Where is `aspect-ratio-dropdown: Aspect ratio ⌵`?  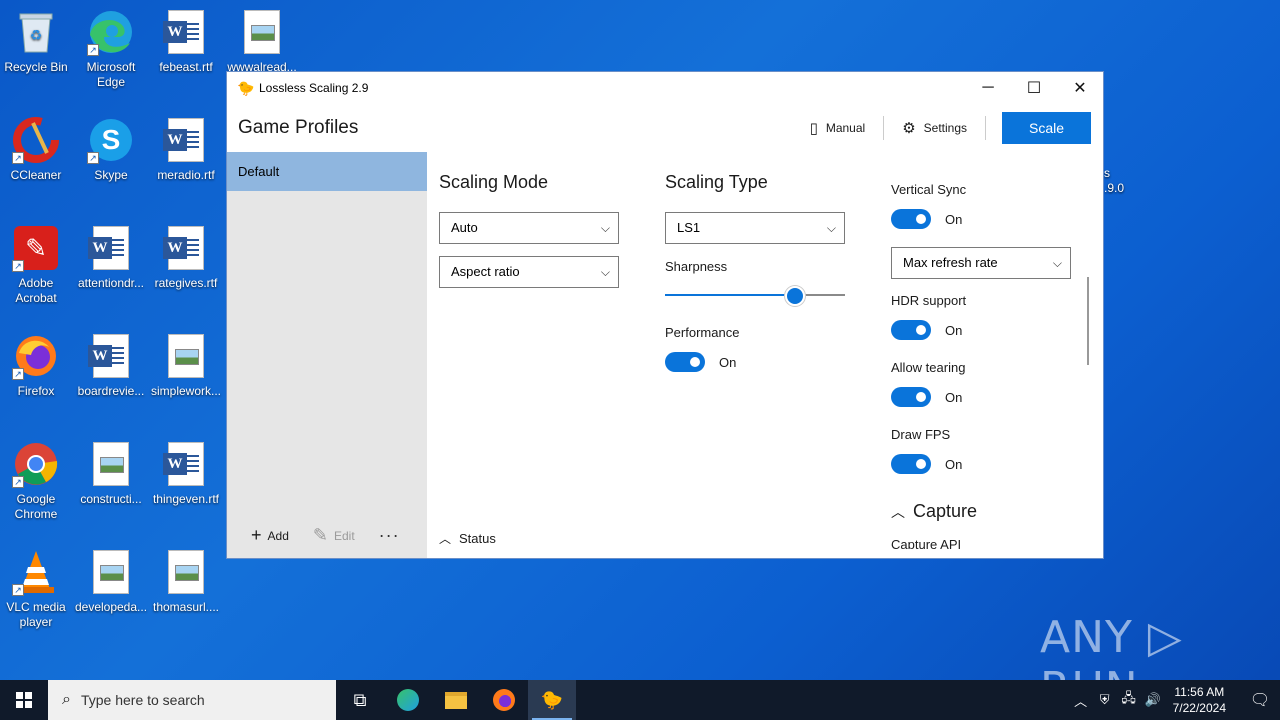 aspect-ratio-dropdown: Aspect ratio ⌵ is located at coordinates (529, 272).